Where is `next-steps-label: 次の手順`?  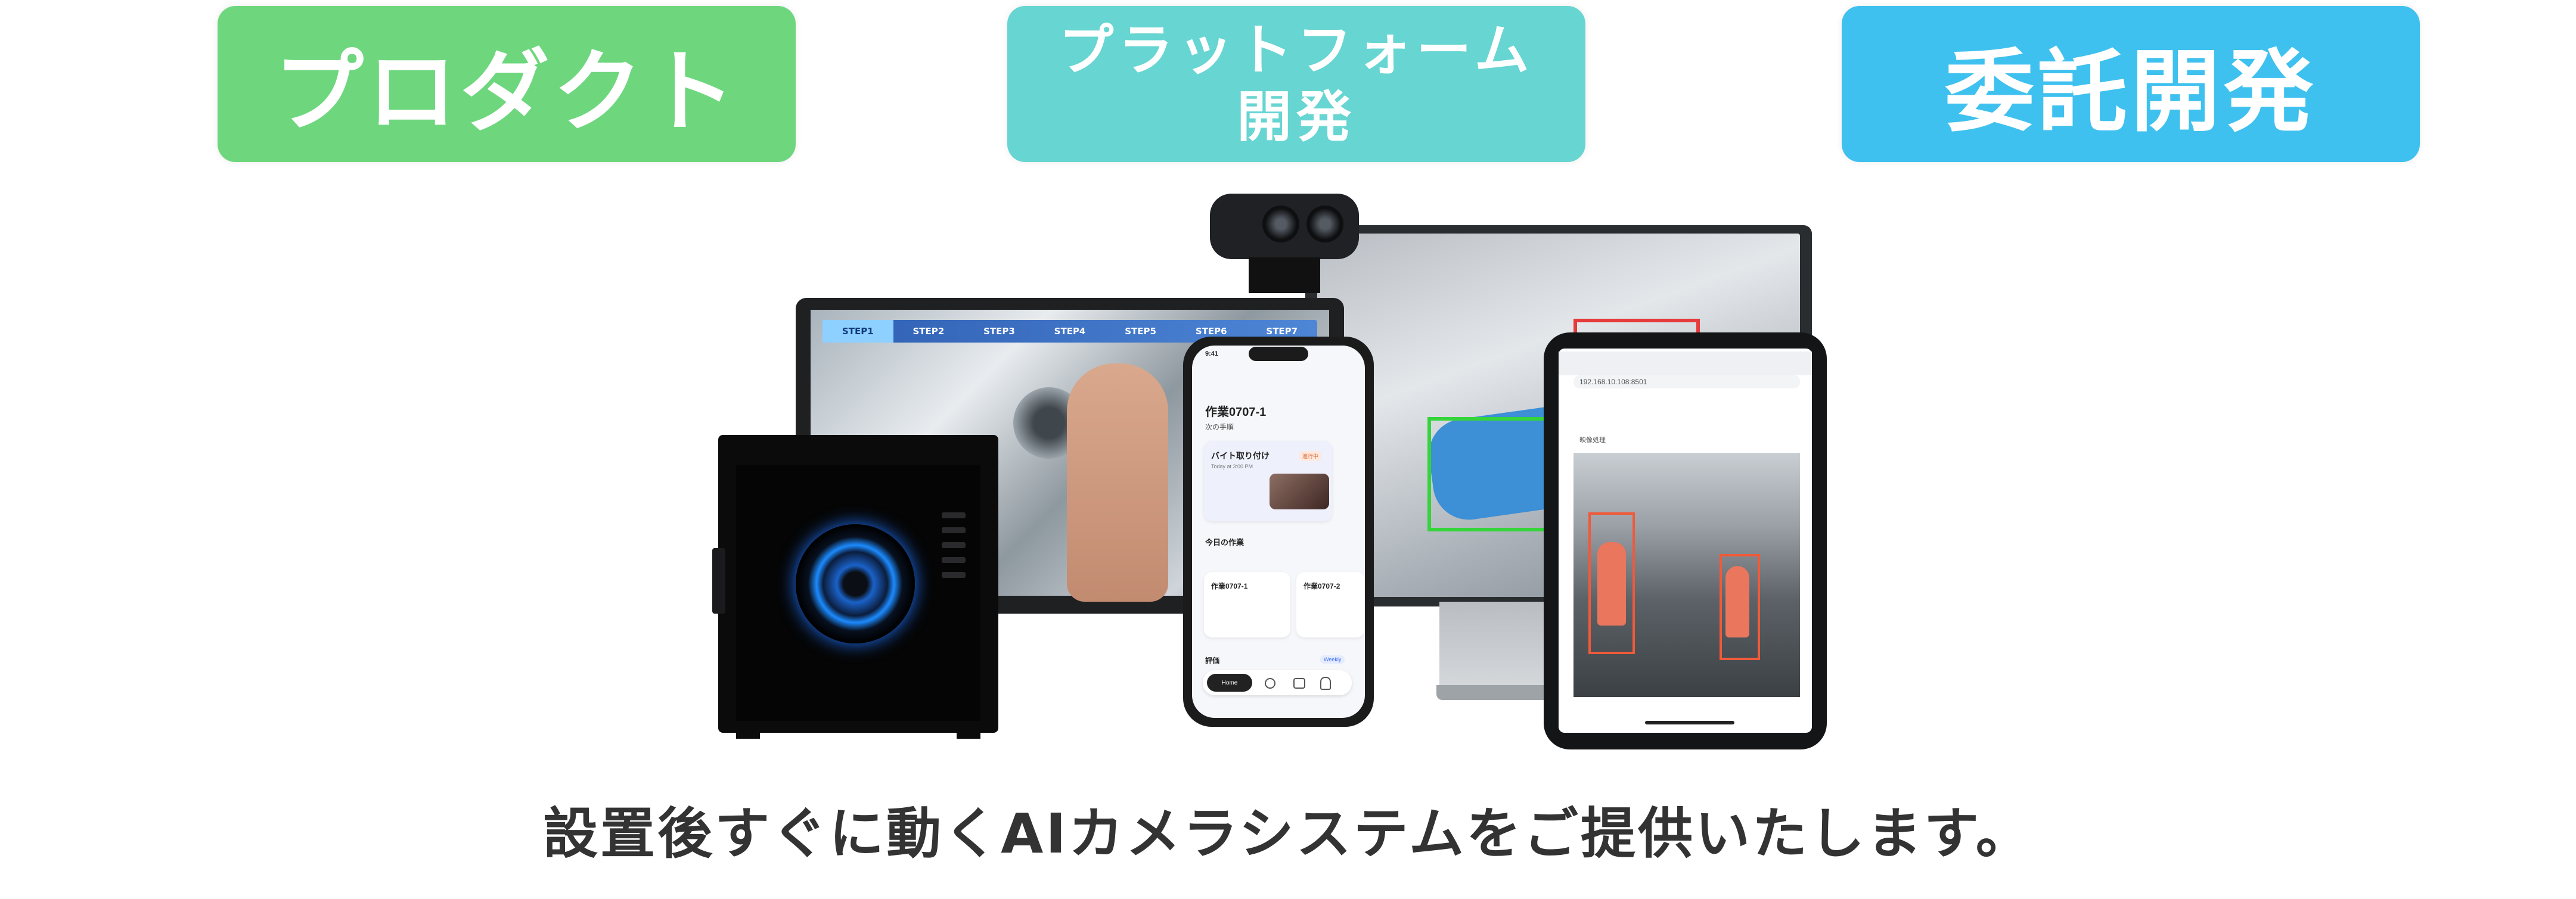 next-steps-label: 次の手順 is located at coordinates (1220, 427).